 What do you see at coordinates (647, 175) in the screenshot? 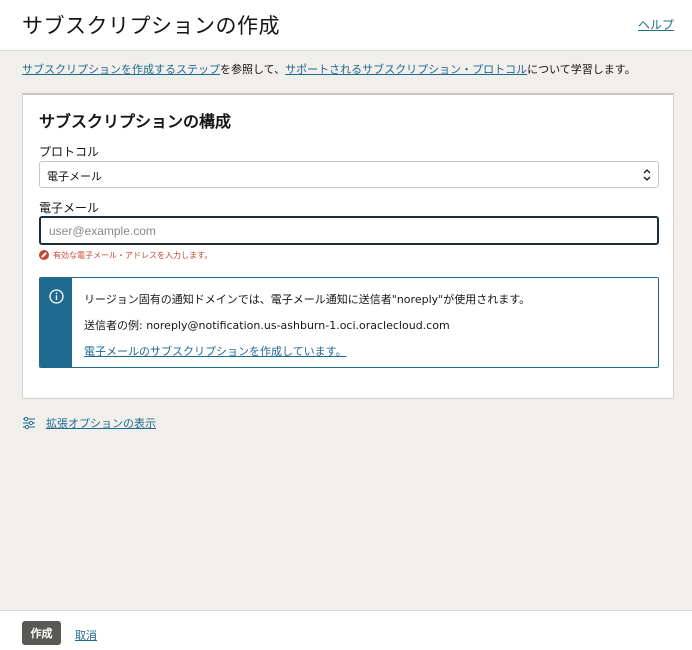
I see `chevron-up-down-icon` at bounding box center [647, 175].